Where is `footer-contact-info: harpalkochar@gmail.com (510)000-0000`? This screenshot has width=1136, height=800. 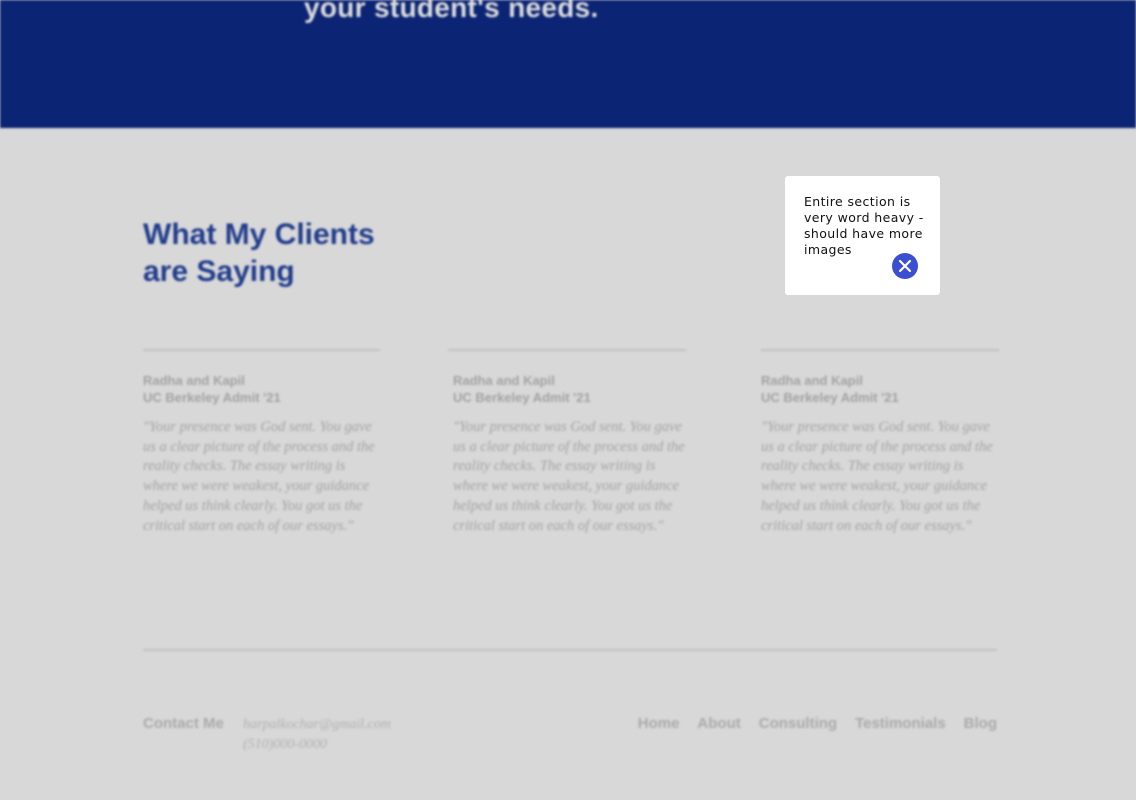
footer-contact-info: harpalkochar@gmail.com (510)000-0000 is located at coordinates (317, 735).